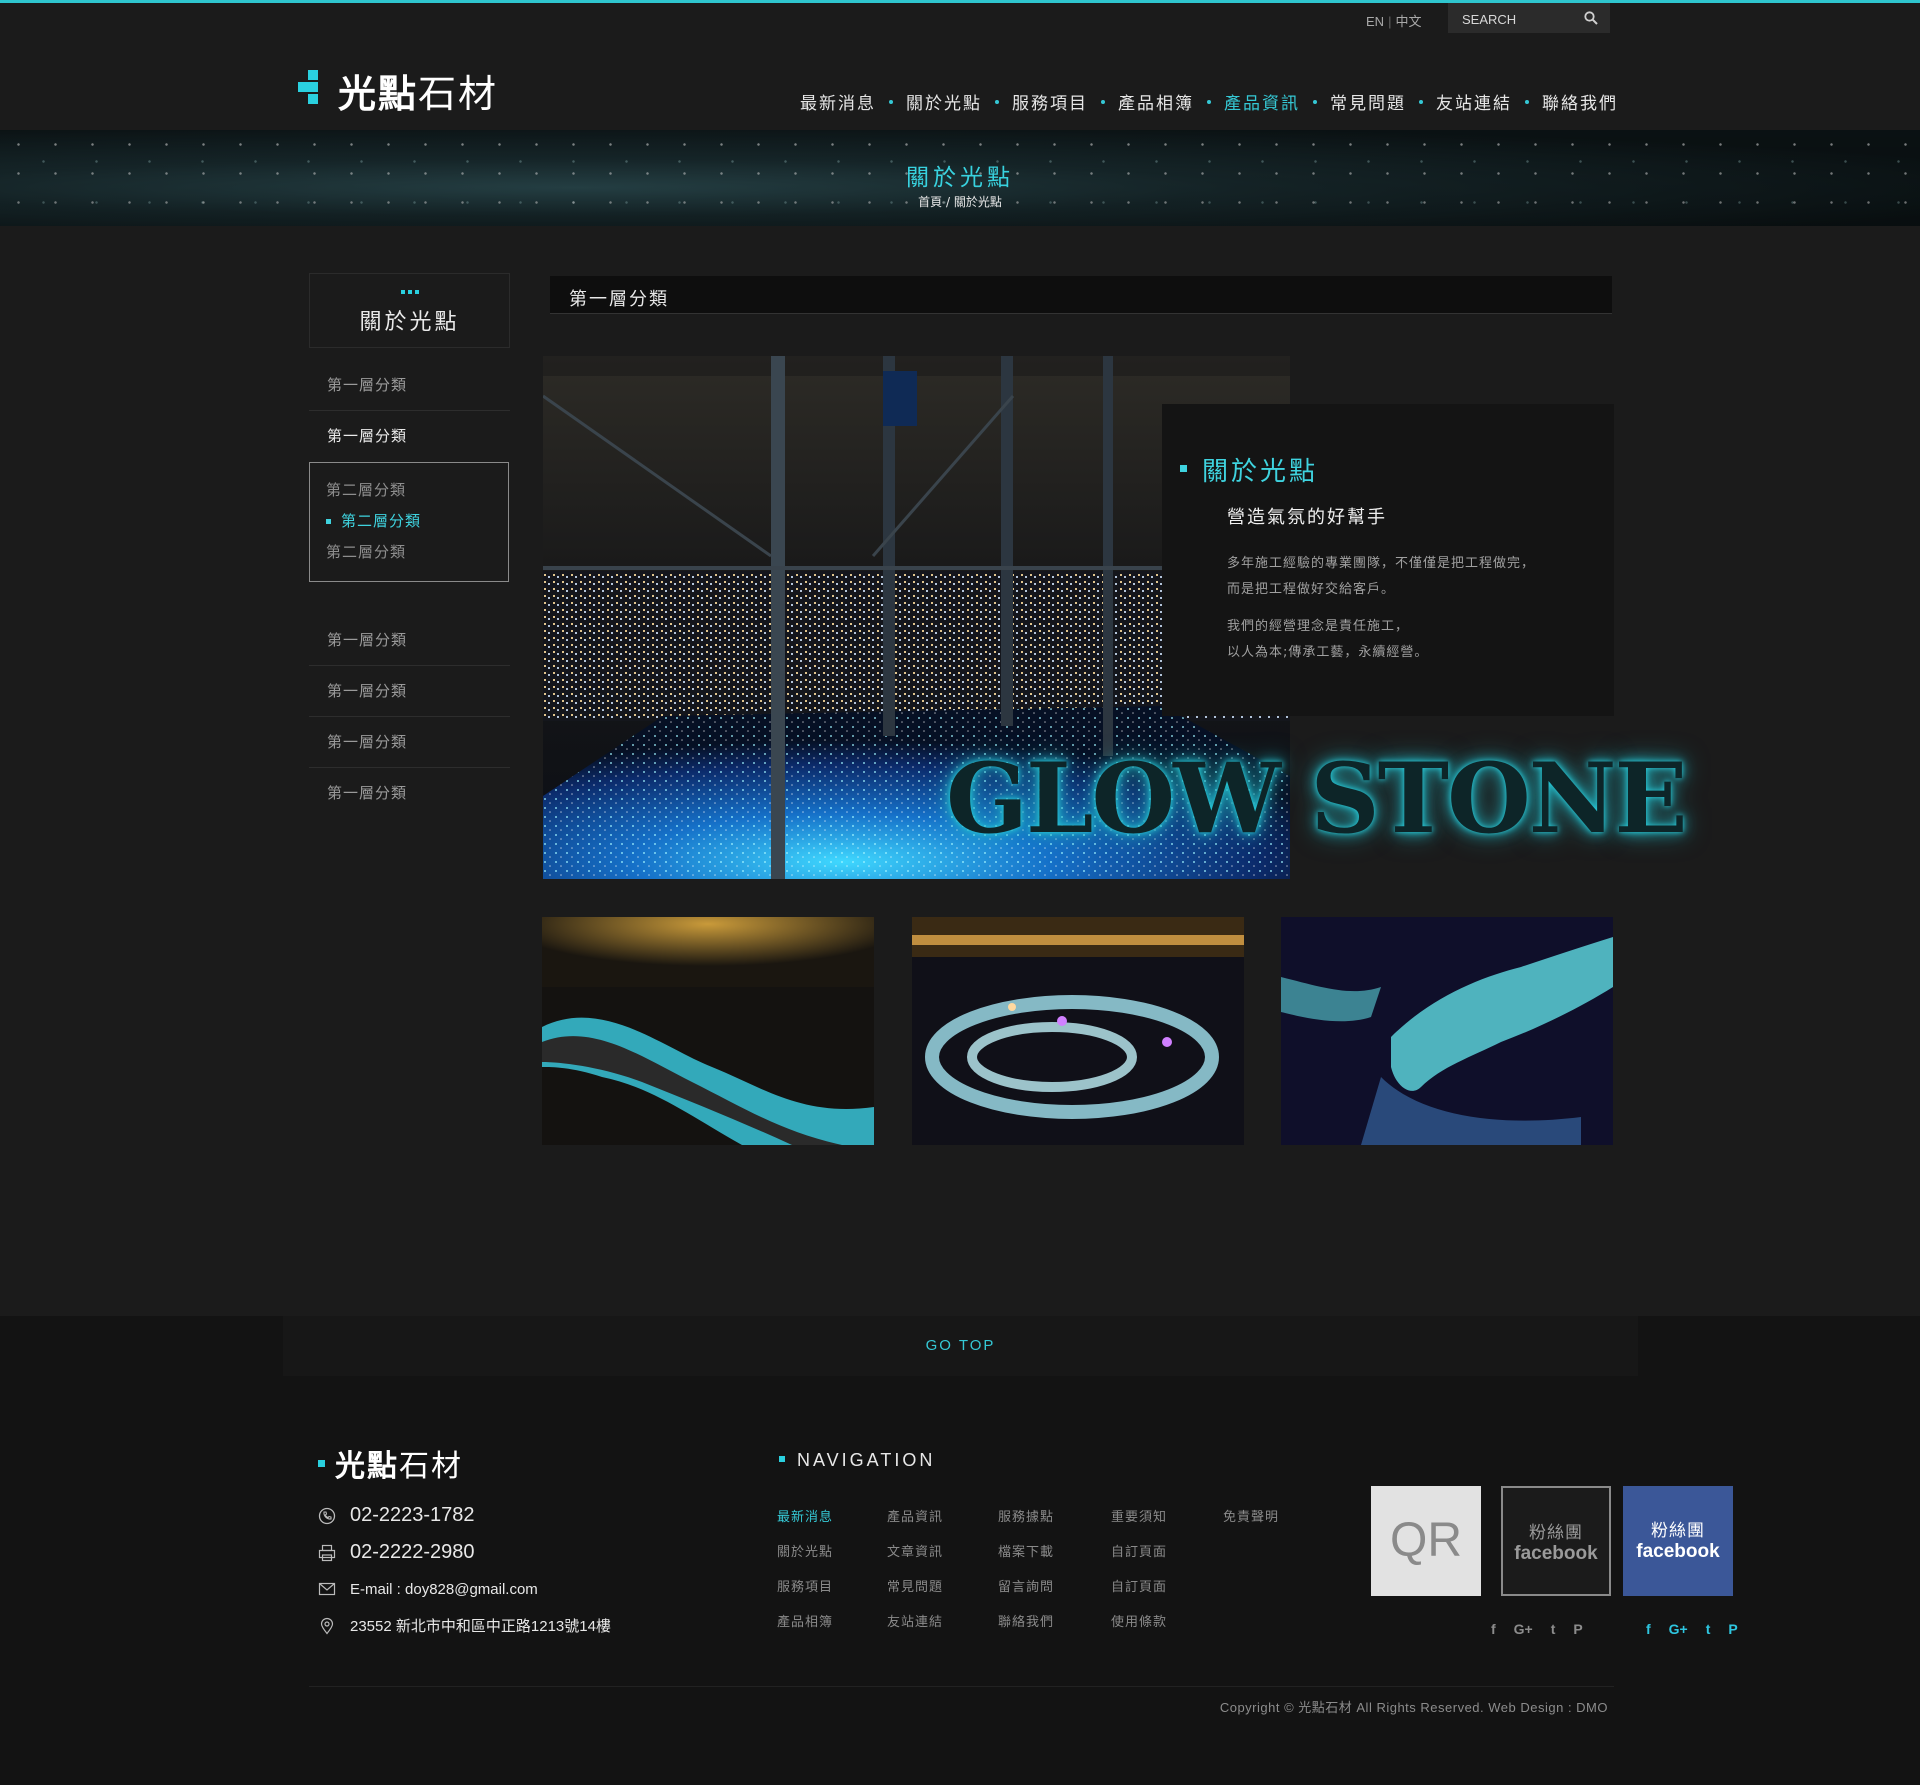 This screenshot has width=1920, height=1785. I want to click on logo-text-bold: 光點, so click(378, 93).